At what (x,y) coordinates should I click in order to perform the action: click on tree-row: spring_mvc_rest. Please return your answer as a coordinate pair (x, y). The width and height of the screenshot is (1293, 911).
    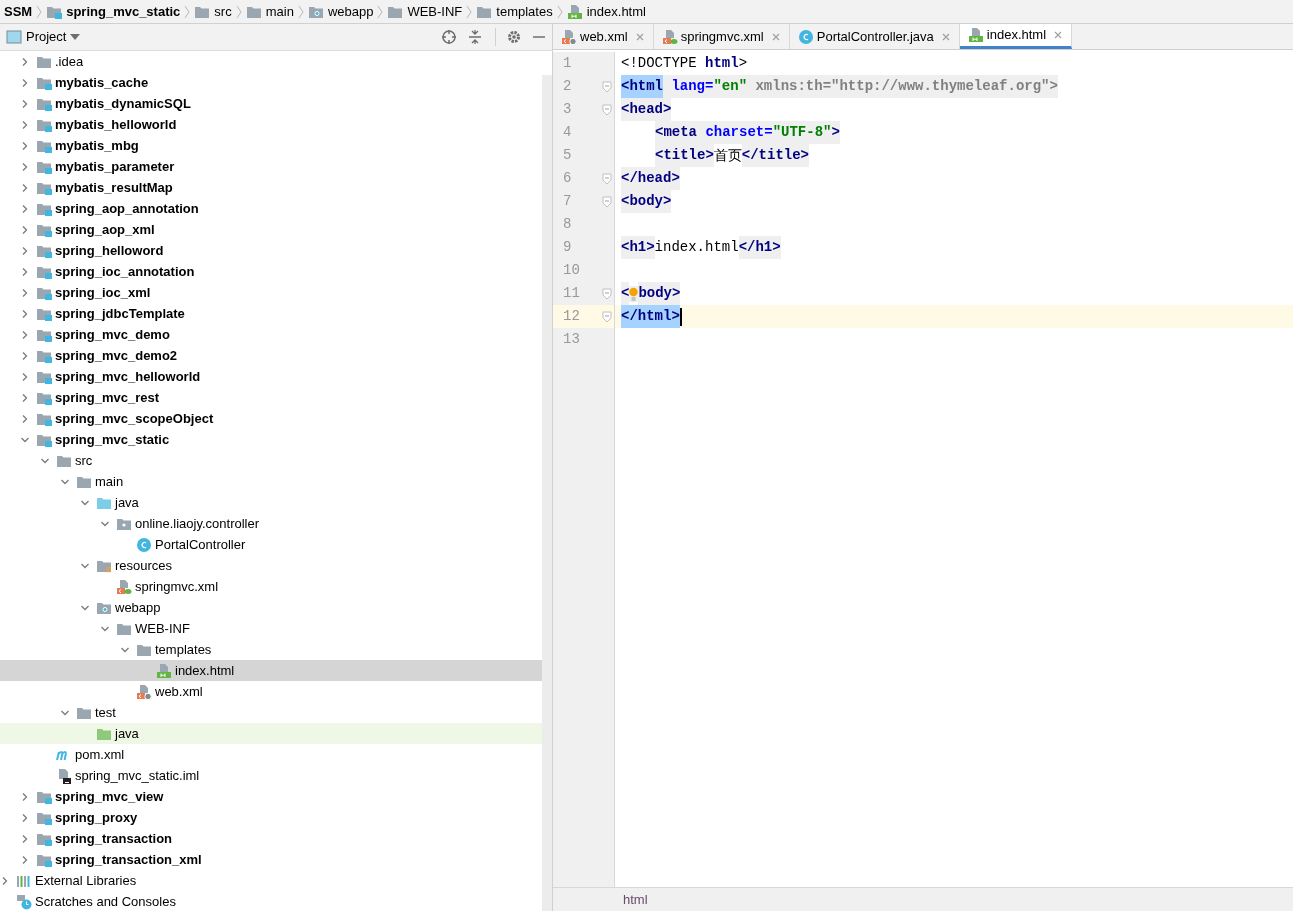
    Looking at the image, I should click on (271, 397).